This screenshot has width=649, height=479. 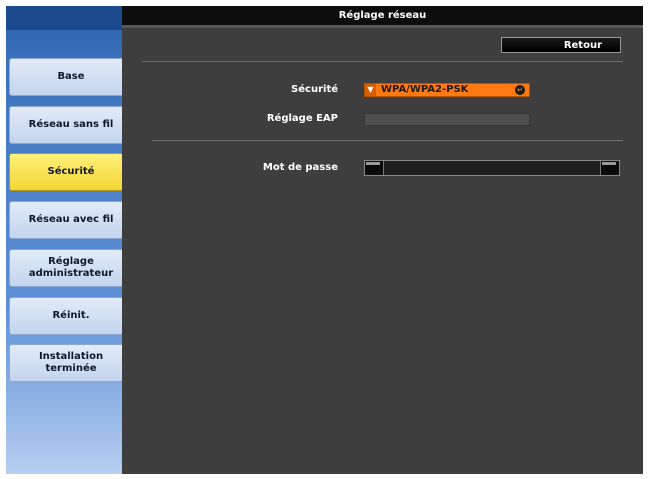 I want to click on enter-icon: ↵, so click(x=520, y=90).